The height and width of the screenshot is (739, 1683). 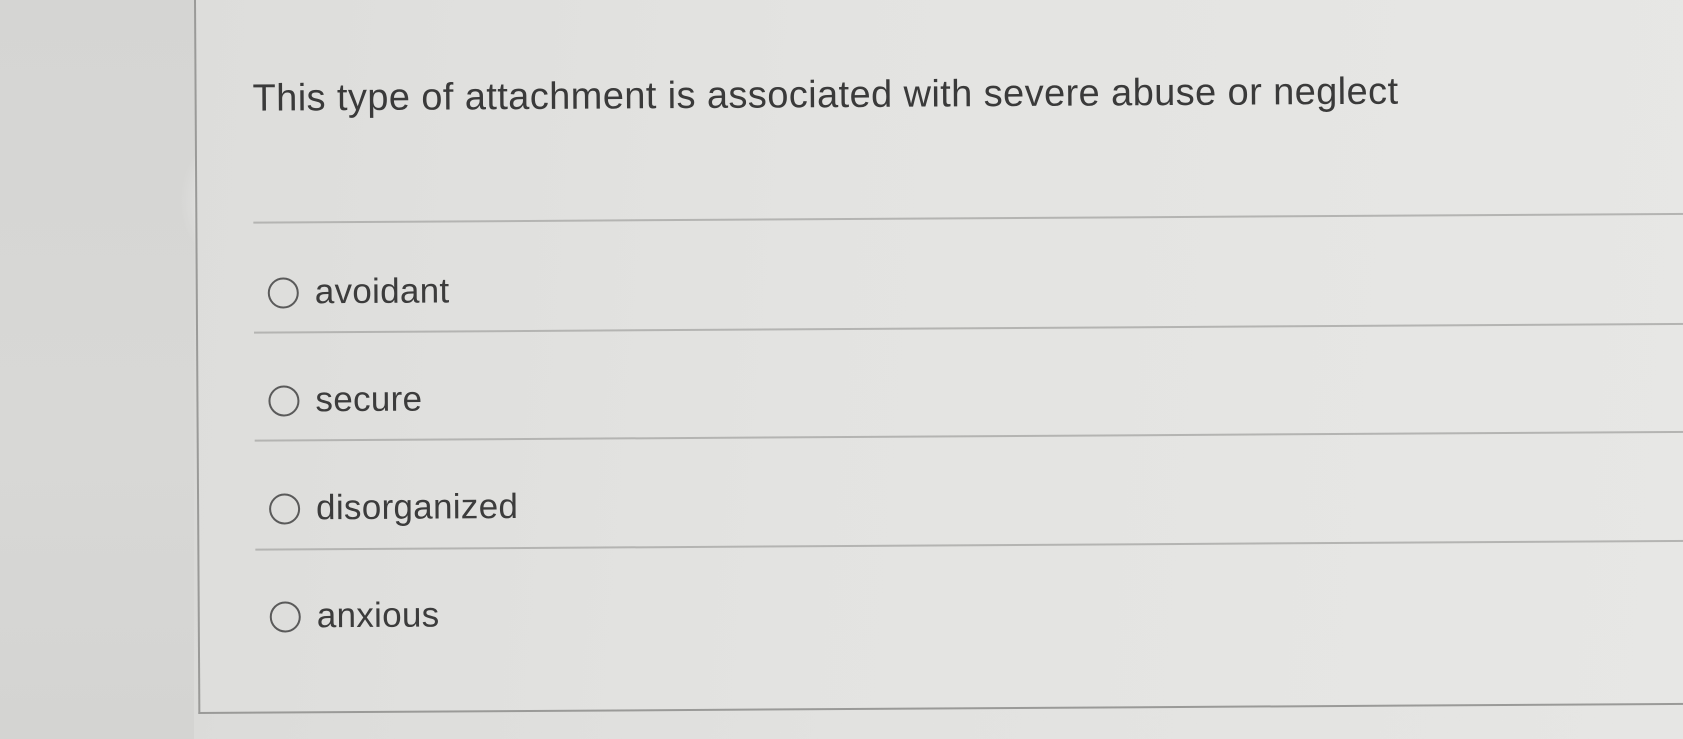 I want to click on answer-option-disorganized: disorganized, so click(x=393, y=508).